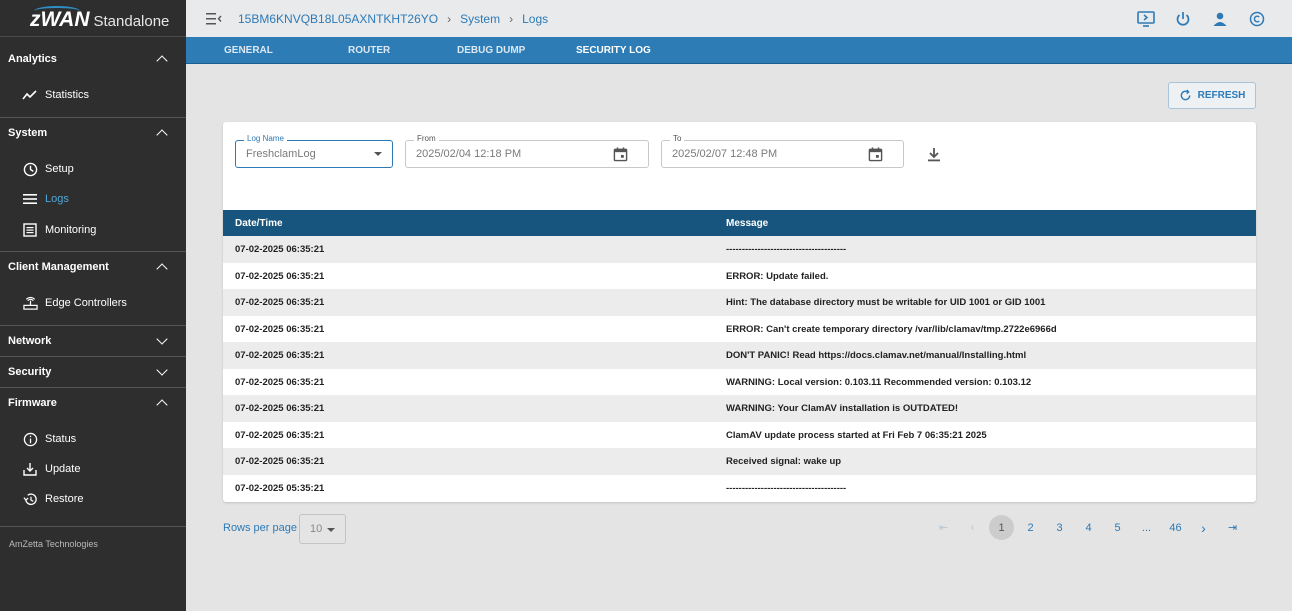 The height and width of the screenshot is (611, 1292). What do you see at coordinates (1232, 527) in the screenshot?
I see `last-page-icon: ⇥` at bounding box center [1232, 527].